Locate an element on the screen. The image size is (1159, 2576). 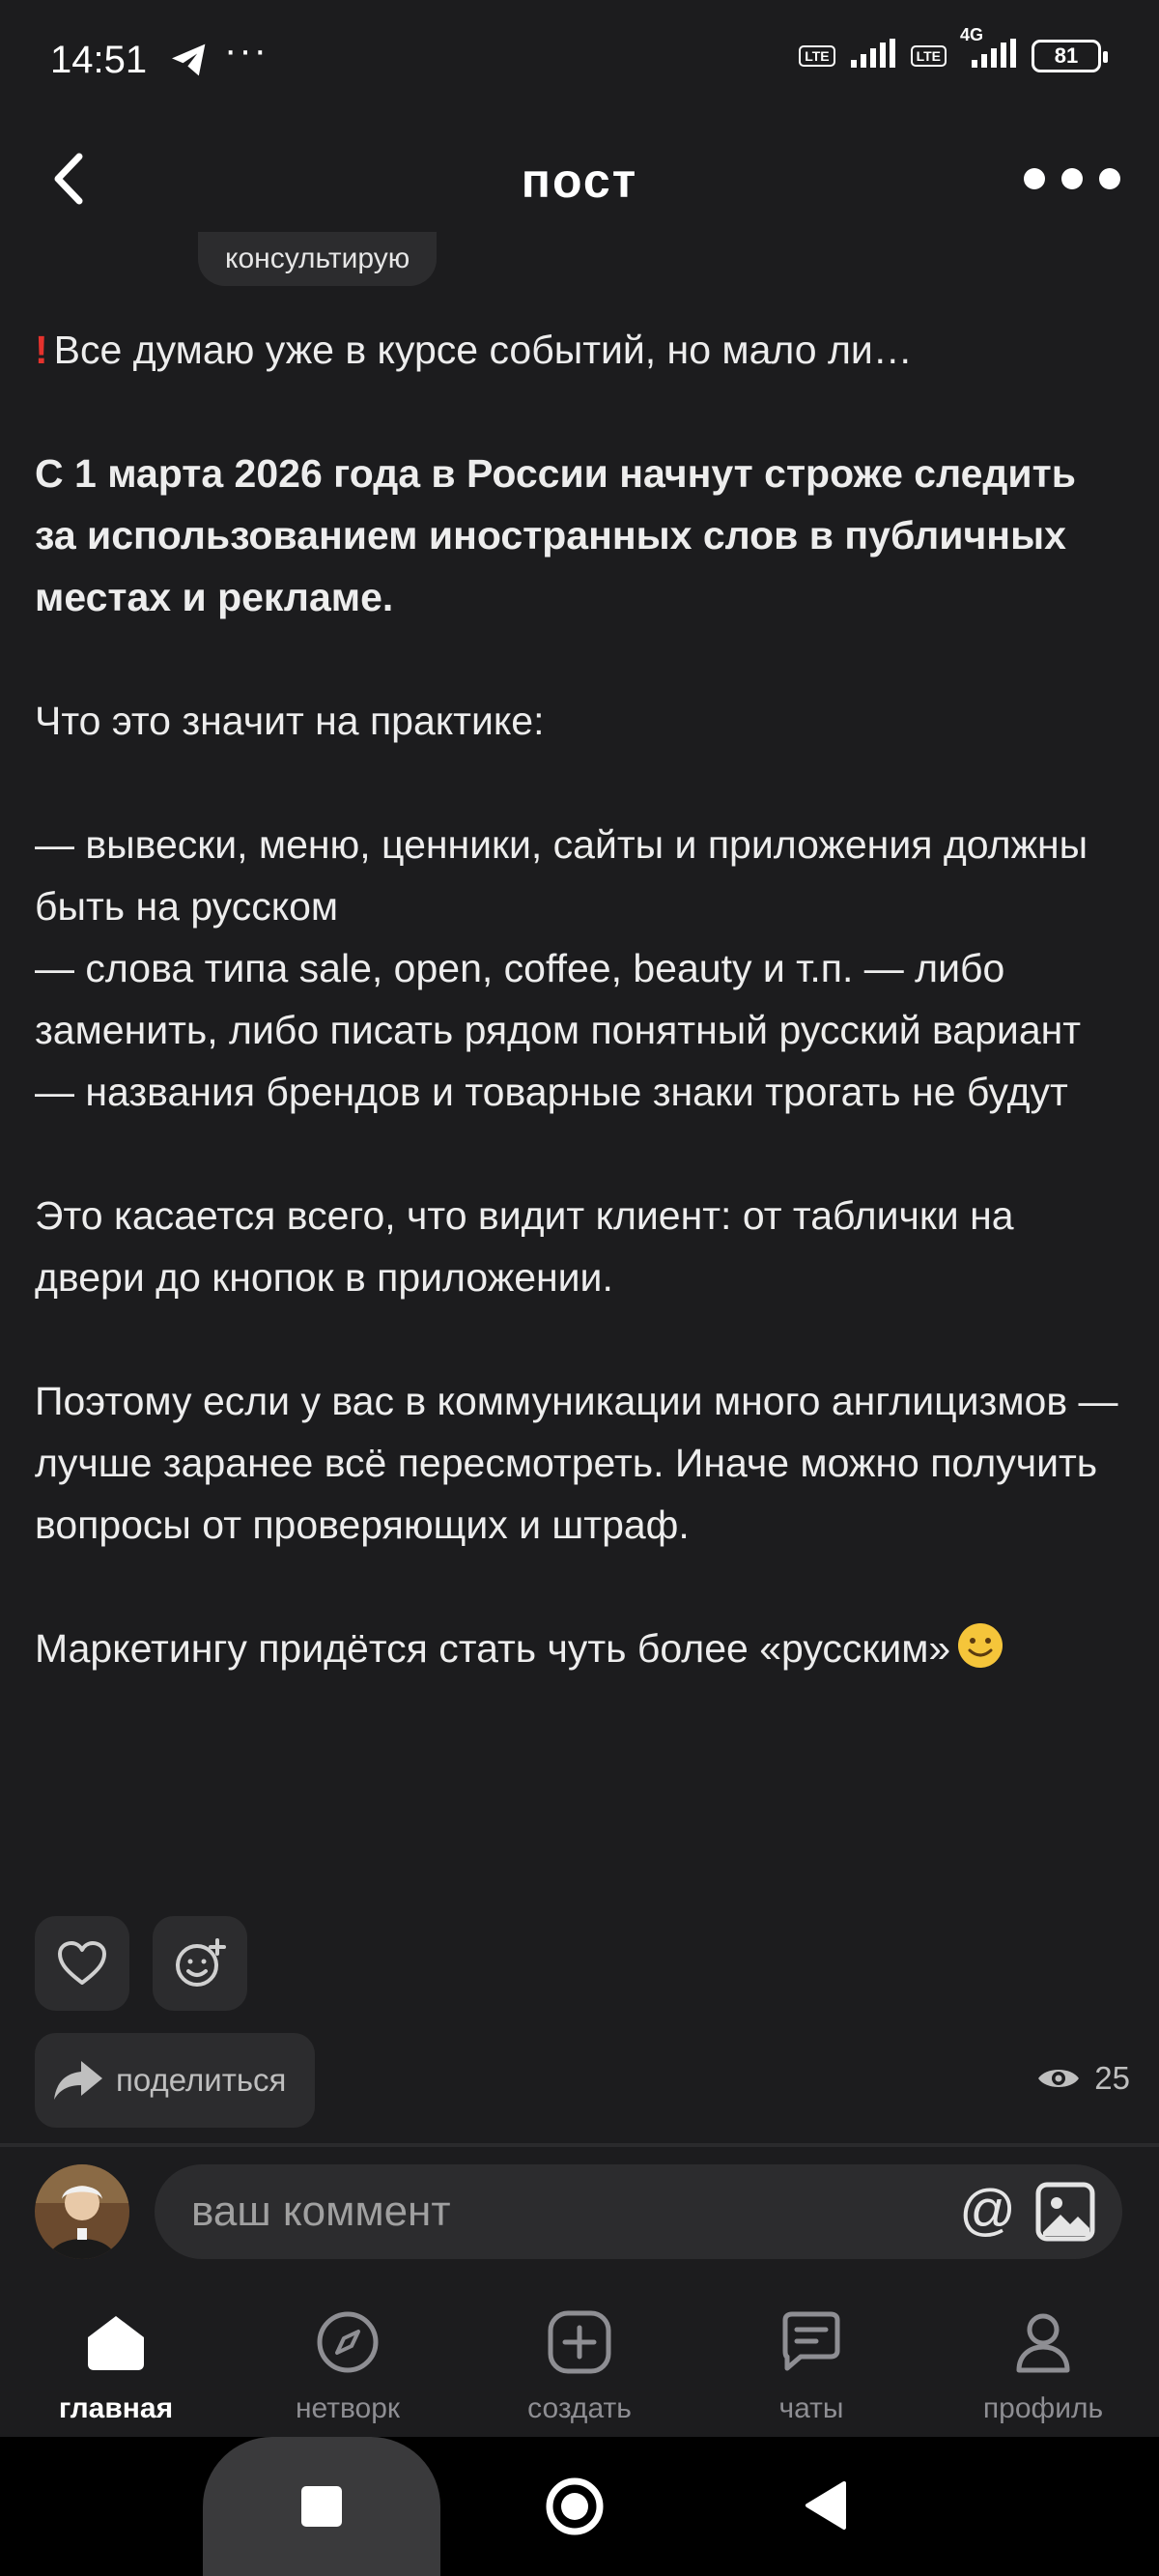
triangle-back-icon is located at coordinates (826, 2506).